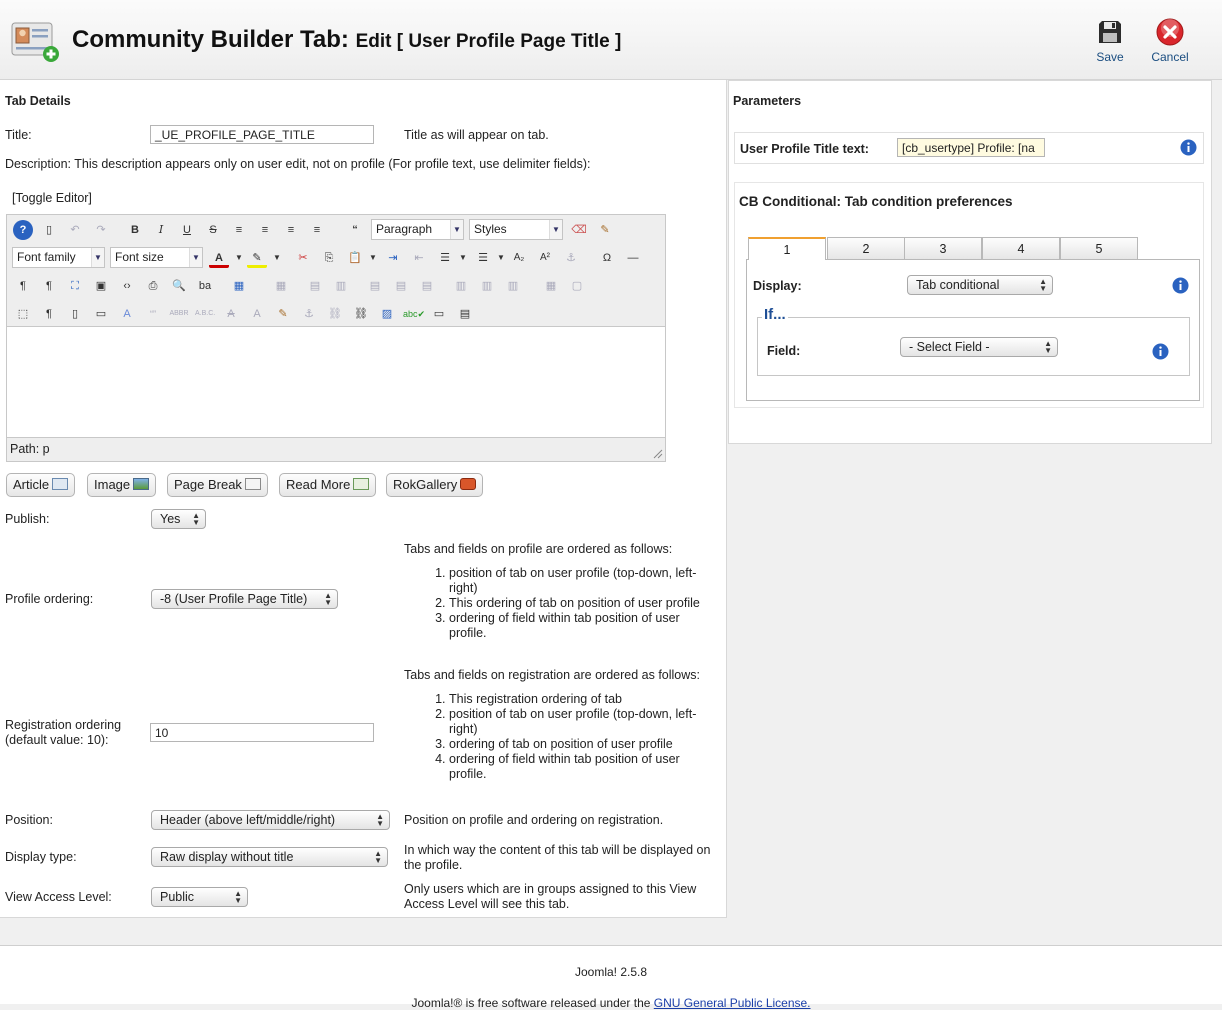 The width and height of the screenshot is (1222, 1010). Describe the element at coordinates (980, 285) in the screenshot. I see `display-select: Tab conditional ▲ ▼` at that location.